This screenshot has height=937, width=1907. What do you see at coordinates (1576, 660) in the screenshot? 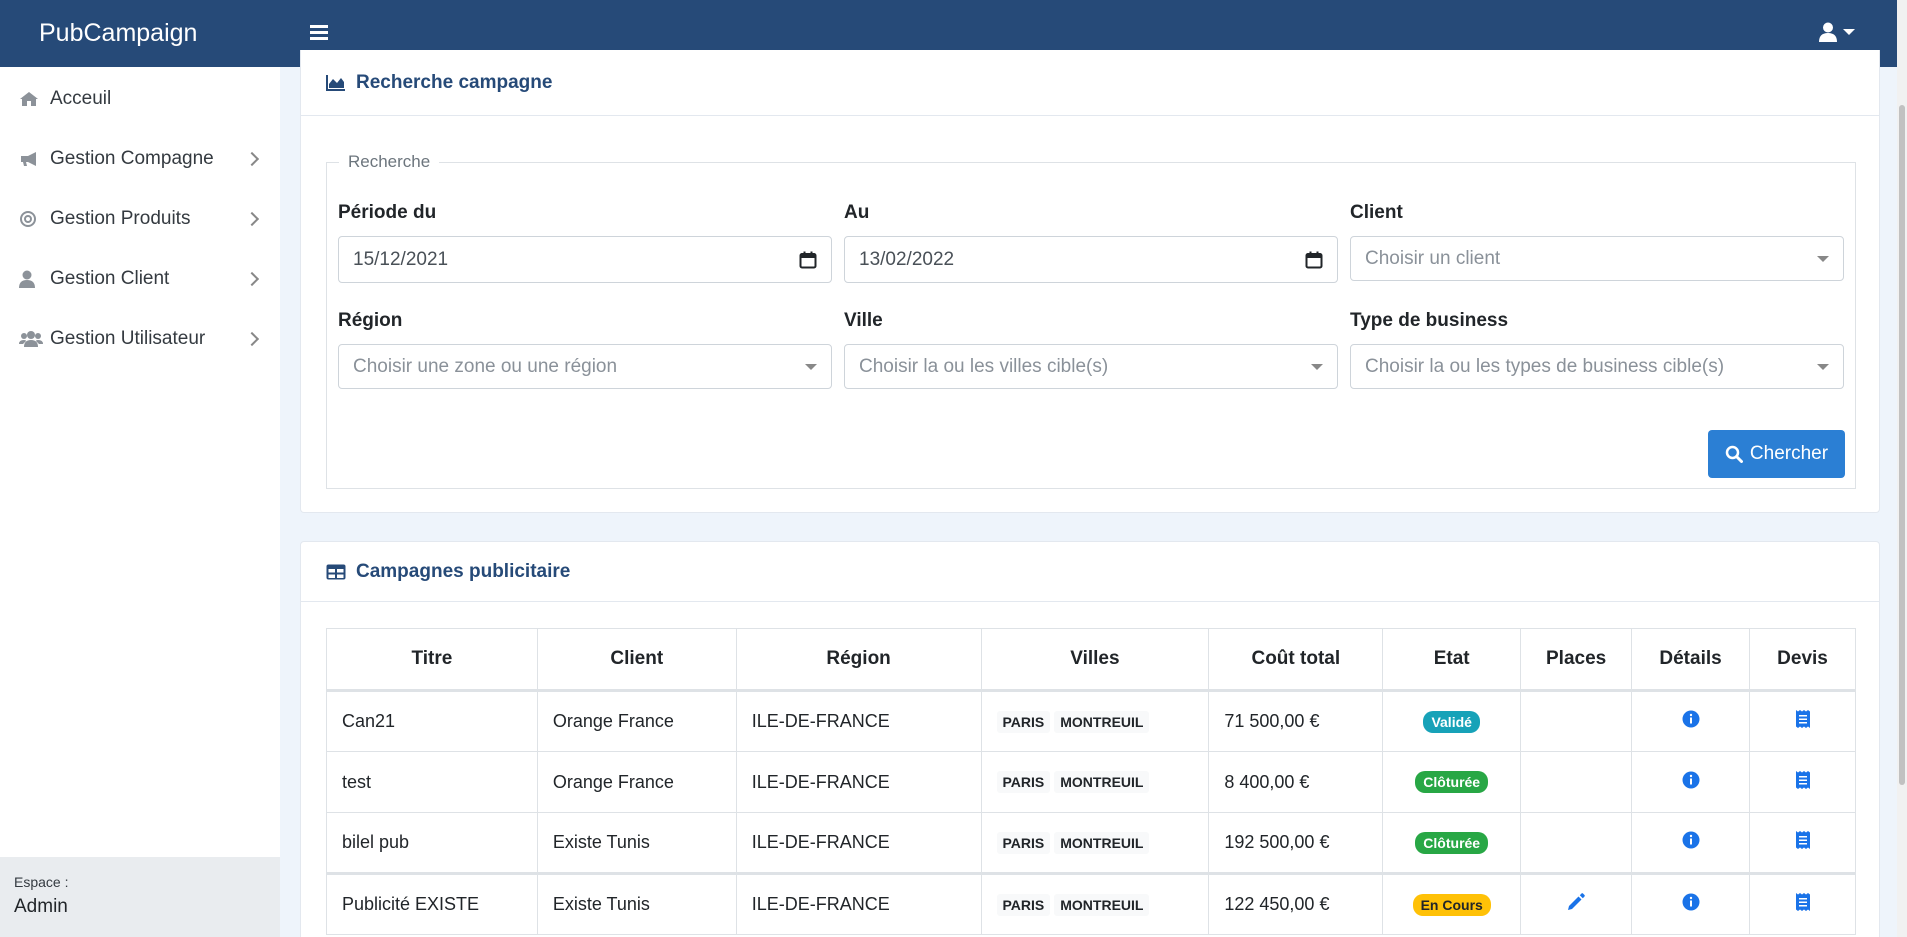
I see `column-header: Places` at bounding box center [1576, 660].